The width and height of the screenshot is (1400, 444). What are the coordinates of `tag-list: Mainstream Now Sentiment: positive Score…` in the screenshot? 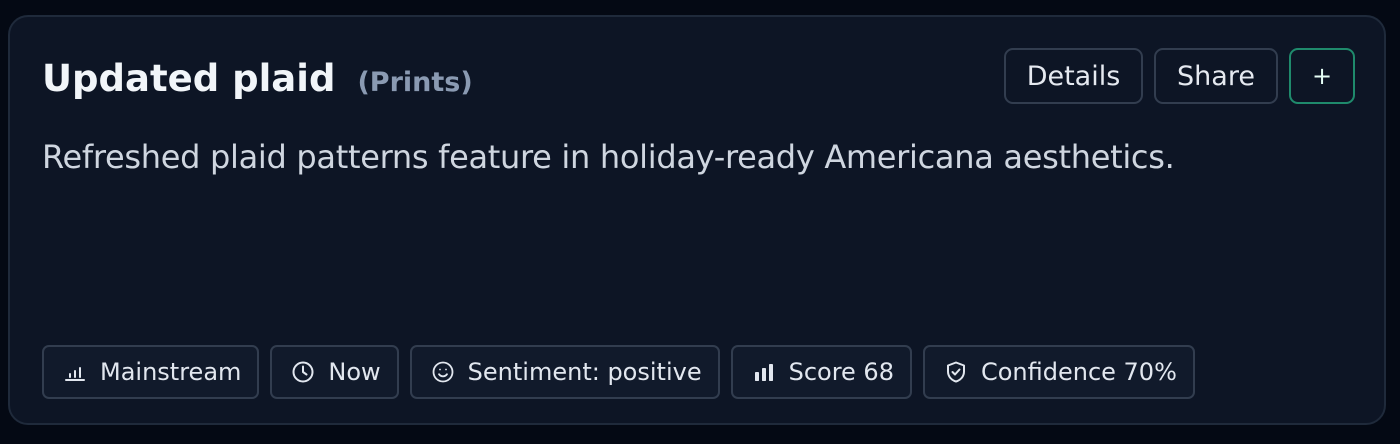 It's located at (618, 372).